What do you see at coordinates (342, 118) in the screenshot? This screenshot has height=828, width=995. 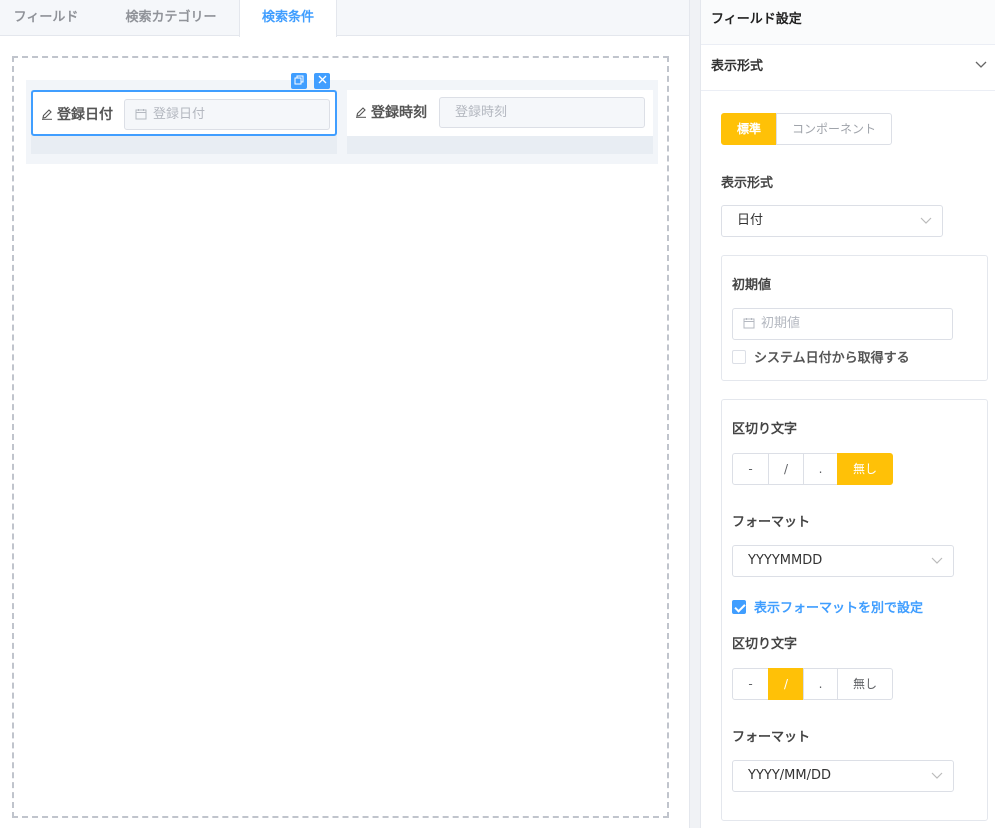 I see `field-row: 登録日付 登録日付 登録時刻 登録時刻` at bounding box center [342, 118].